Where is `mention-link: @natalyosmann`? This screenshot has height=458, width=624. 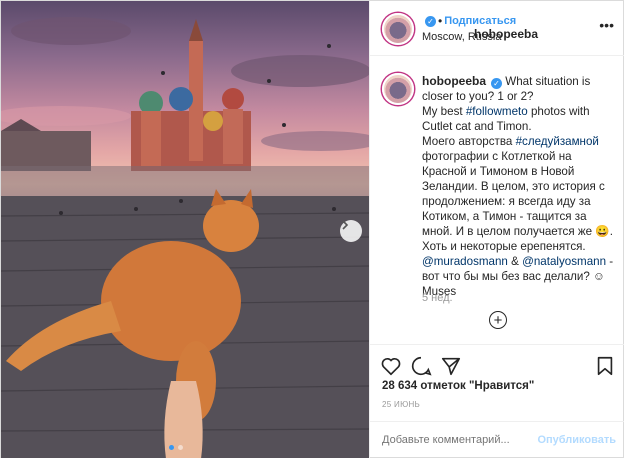 mention-link: @natalyosmann is located at coordinates (564, 261).